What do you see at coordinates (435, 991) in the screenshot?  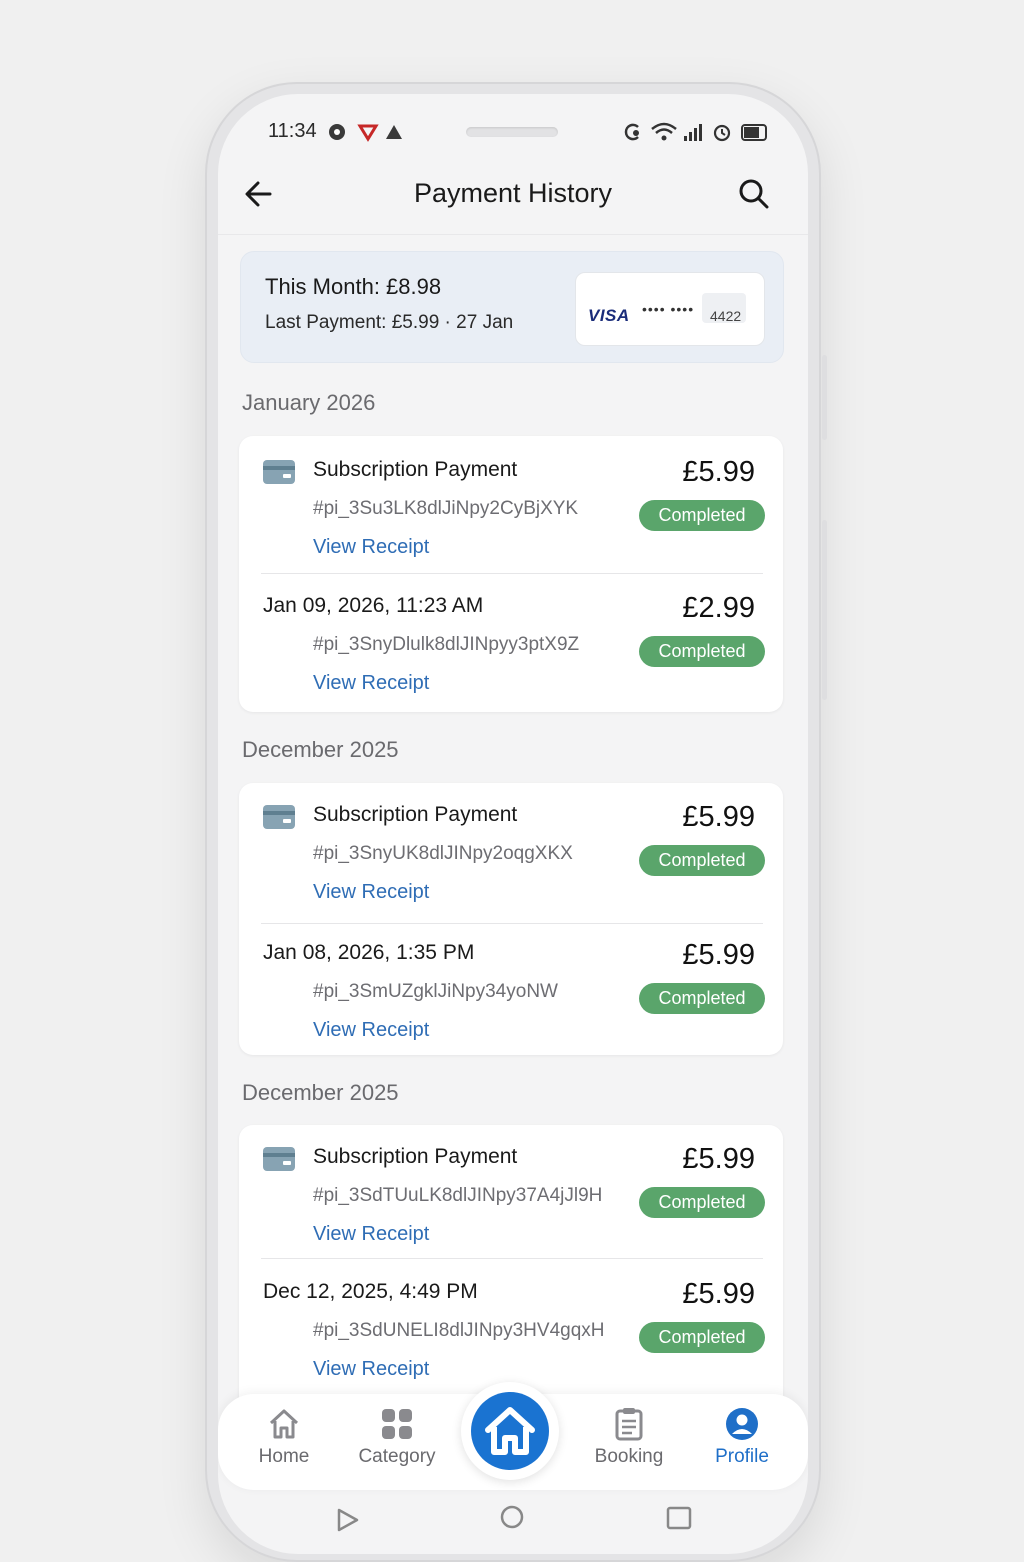 I see `transaction-id: #pi_3SmUZgklJiNpy34yoNW` at bounding box center [435, 991].